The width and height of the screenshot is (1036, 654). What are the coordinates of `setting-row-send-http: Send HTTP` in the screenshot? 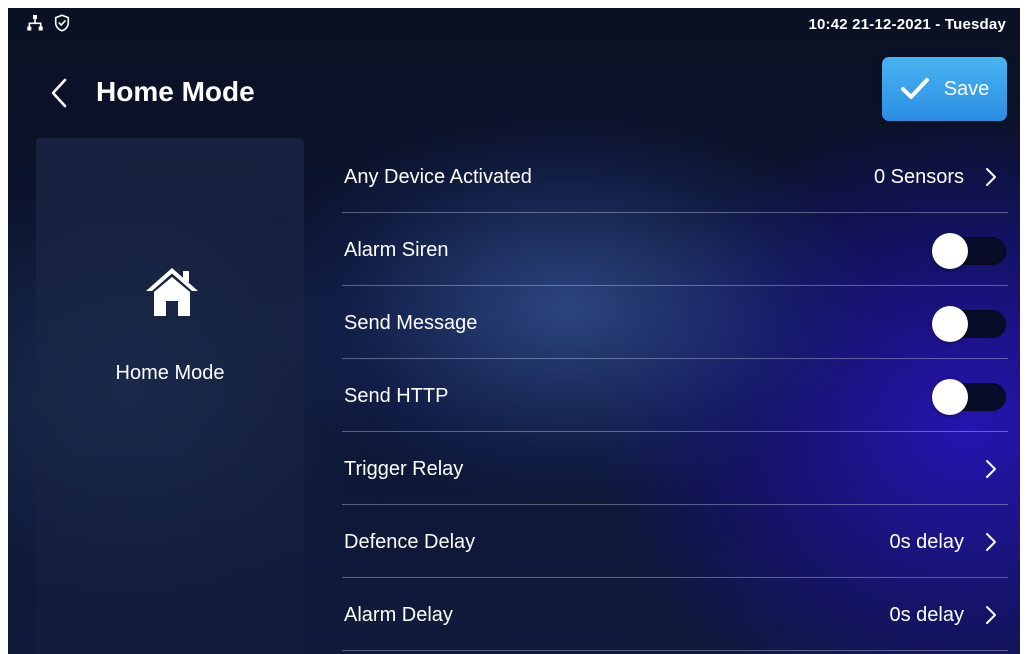 It's located at (675, 395).